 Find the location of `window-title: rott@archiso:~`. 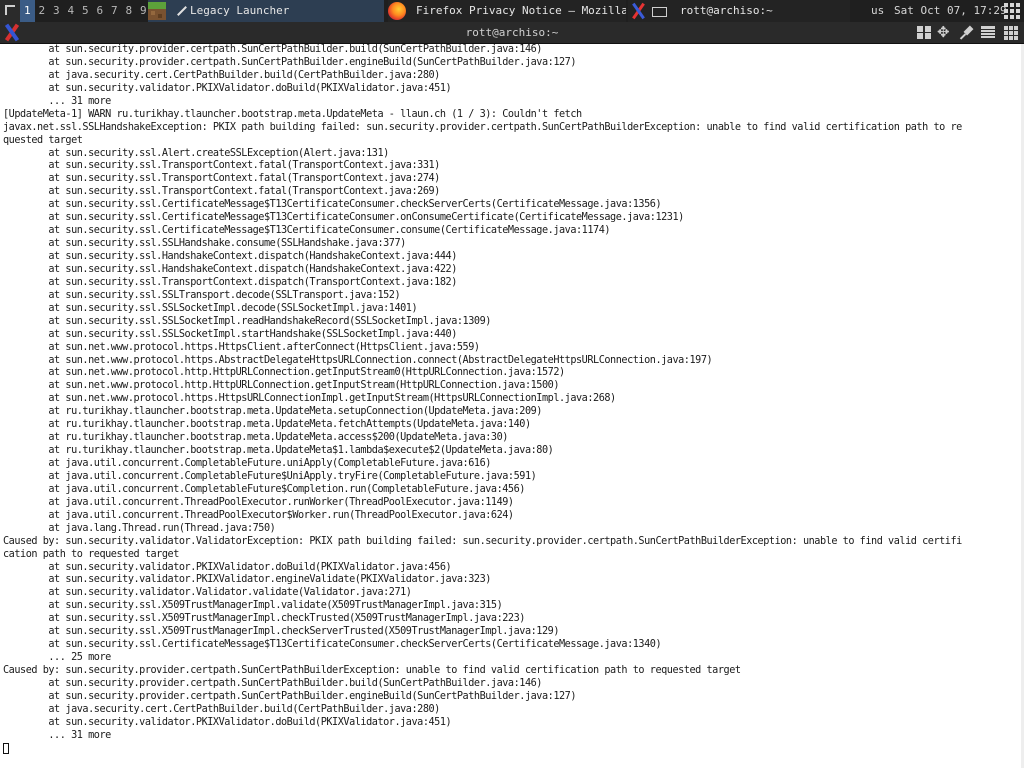

window-title: rott@archiso:~ is located at coordinates (512, 32).